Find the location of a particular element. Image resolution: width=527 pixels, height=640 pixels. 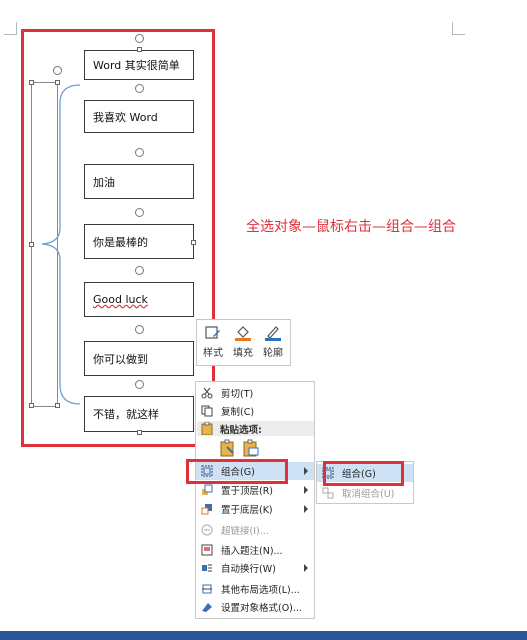

layout-options-icon is located at coordinates (207, 589).